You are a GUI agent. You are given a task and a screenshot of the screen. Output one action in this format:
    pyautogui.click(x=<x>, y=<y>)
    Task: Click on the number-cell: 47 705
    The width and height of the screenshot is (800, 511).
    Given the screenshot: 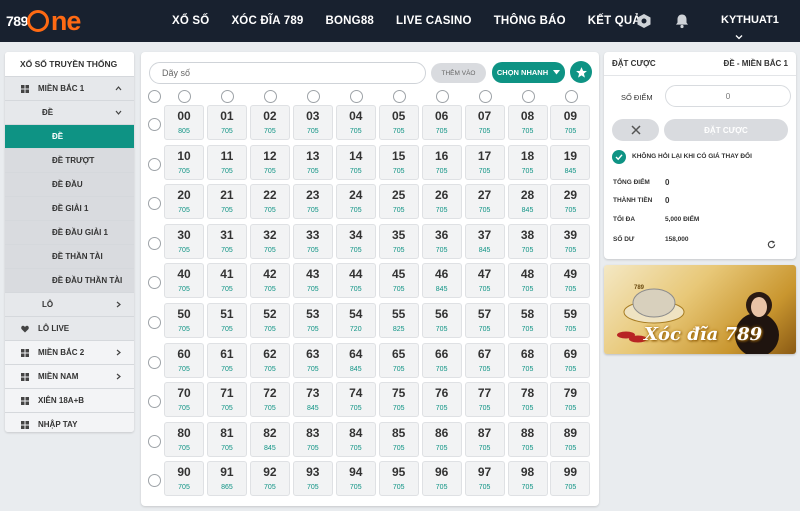 What is the action you would take?
    pyautogui.click(x=484, y=281)
    